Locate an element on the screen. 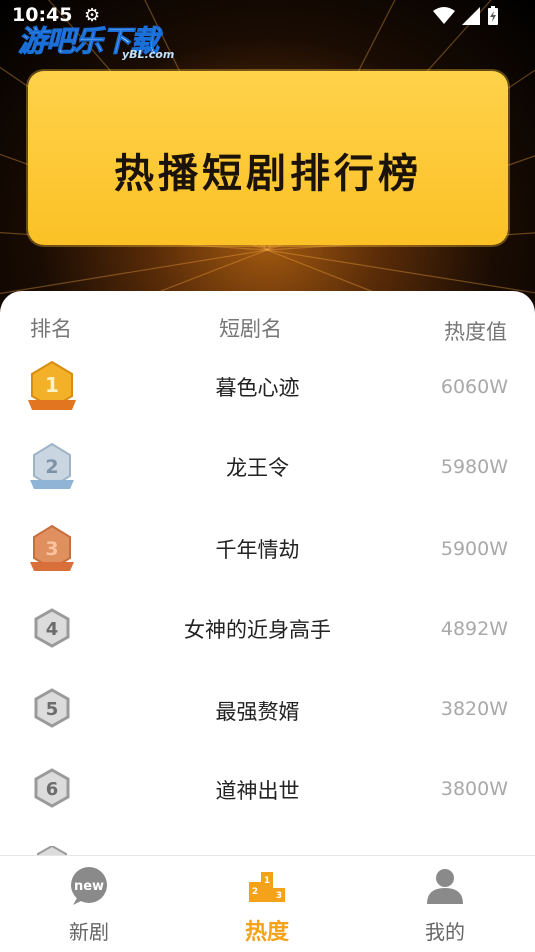 The image size is (535, 952). drama-name: 女神的近身高手 is located at coordinates (257, 630).